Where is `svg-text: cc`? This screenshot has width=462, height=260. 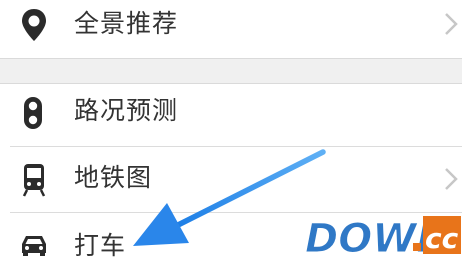
svg-text: cc is located at coordinates (442, 238).